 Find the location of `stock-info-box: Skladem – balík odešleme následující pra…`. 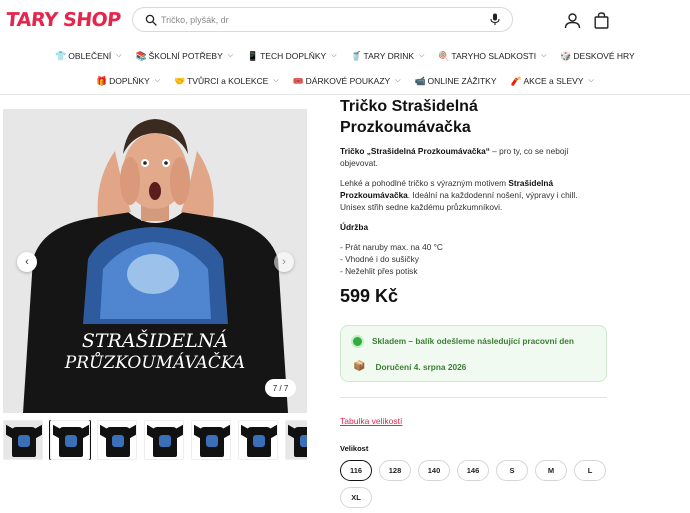

stock-info-box: Skladem – balík odešleme následující pra… is located at coordinates (473, 353).